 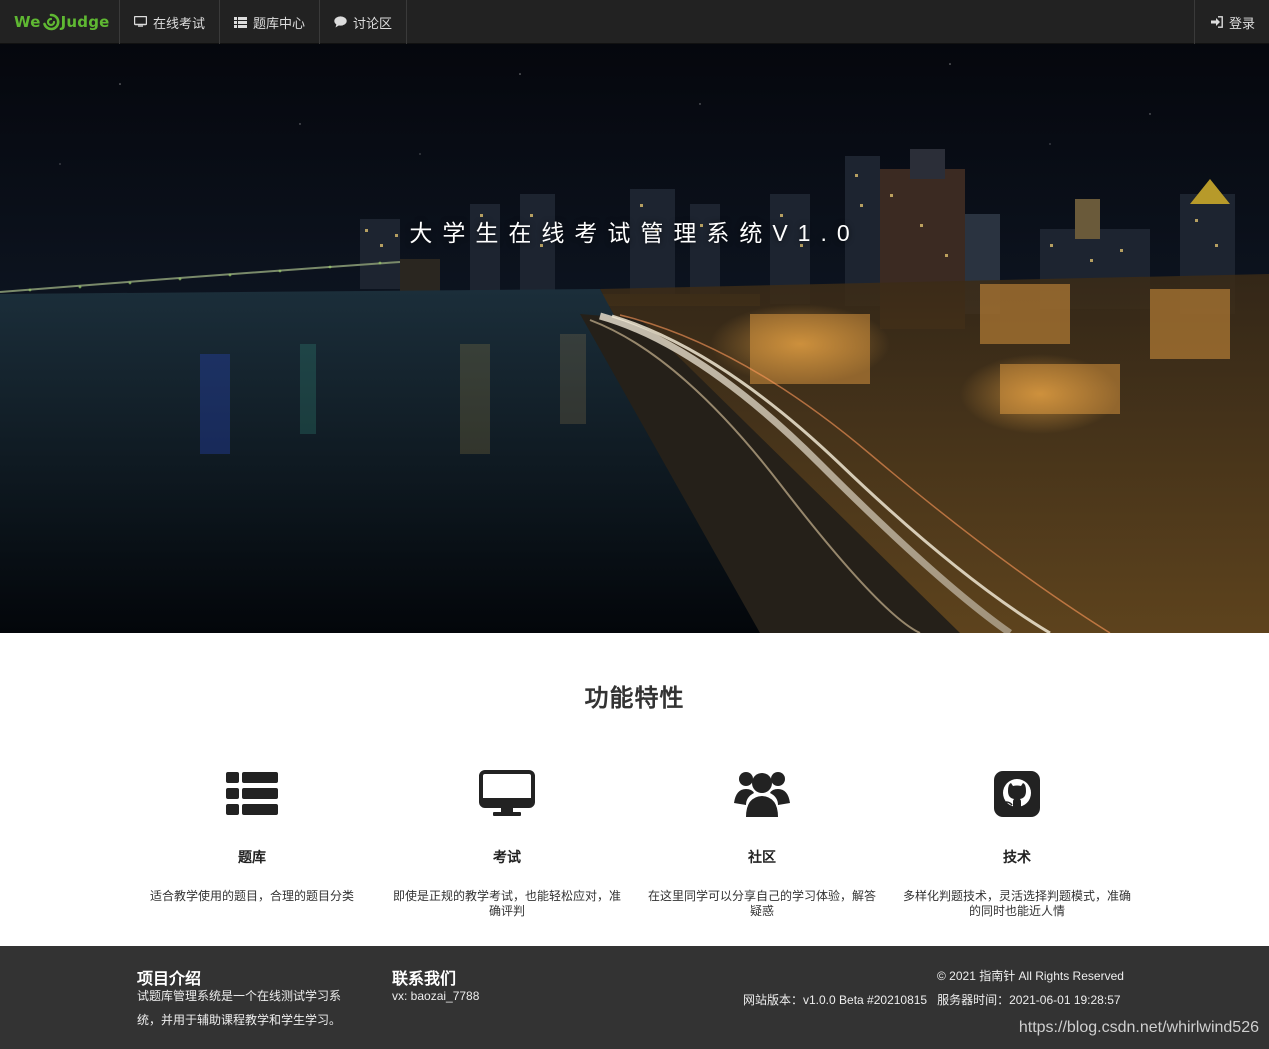 What do you see at coordinates (507, 842) in the screenshot?
I see `feature-exam: 考试 即使是正规的教学考试，也能轻松应对，准确评判` at bounding box center [507, 842].